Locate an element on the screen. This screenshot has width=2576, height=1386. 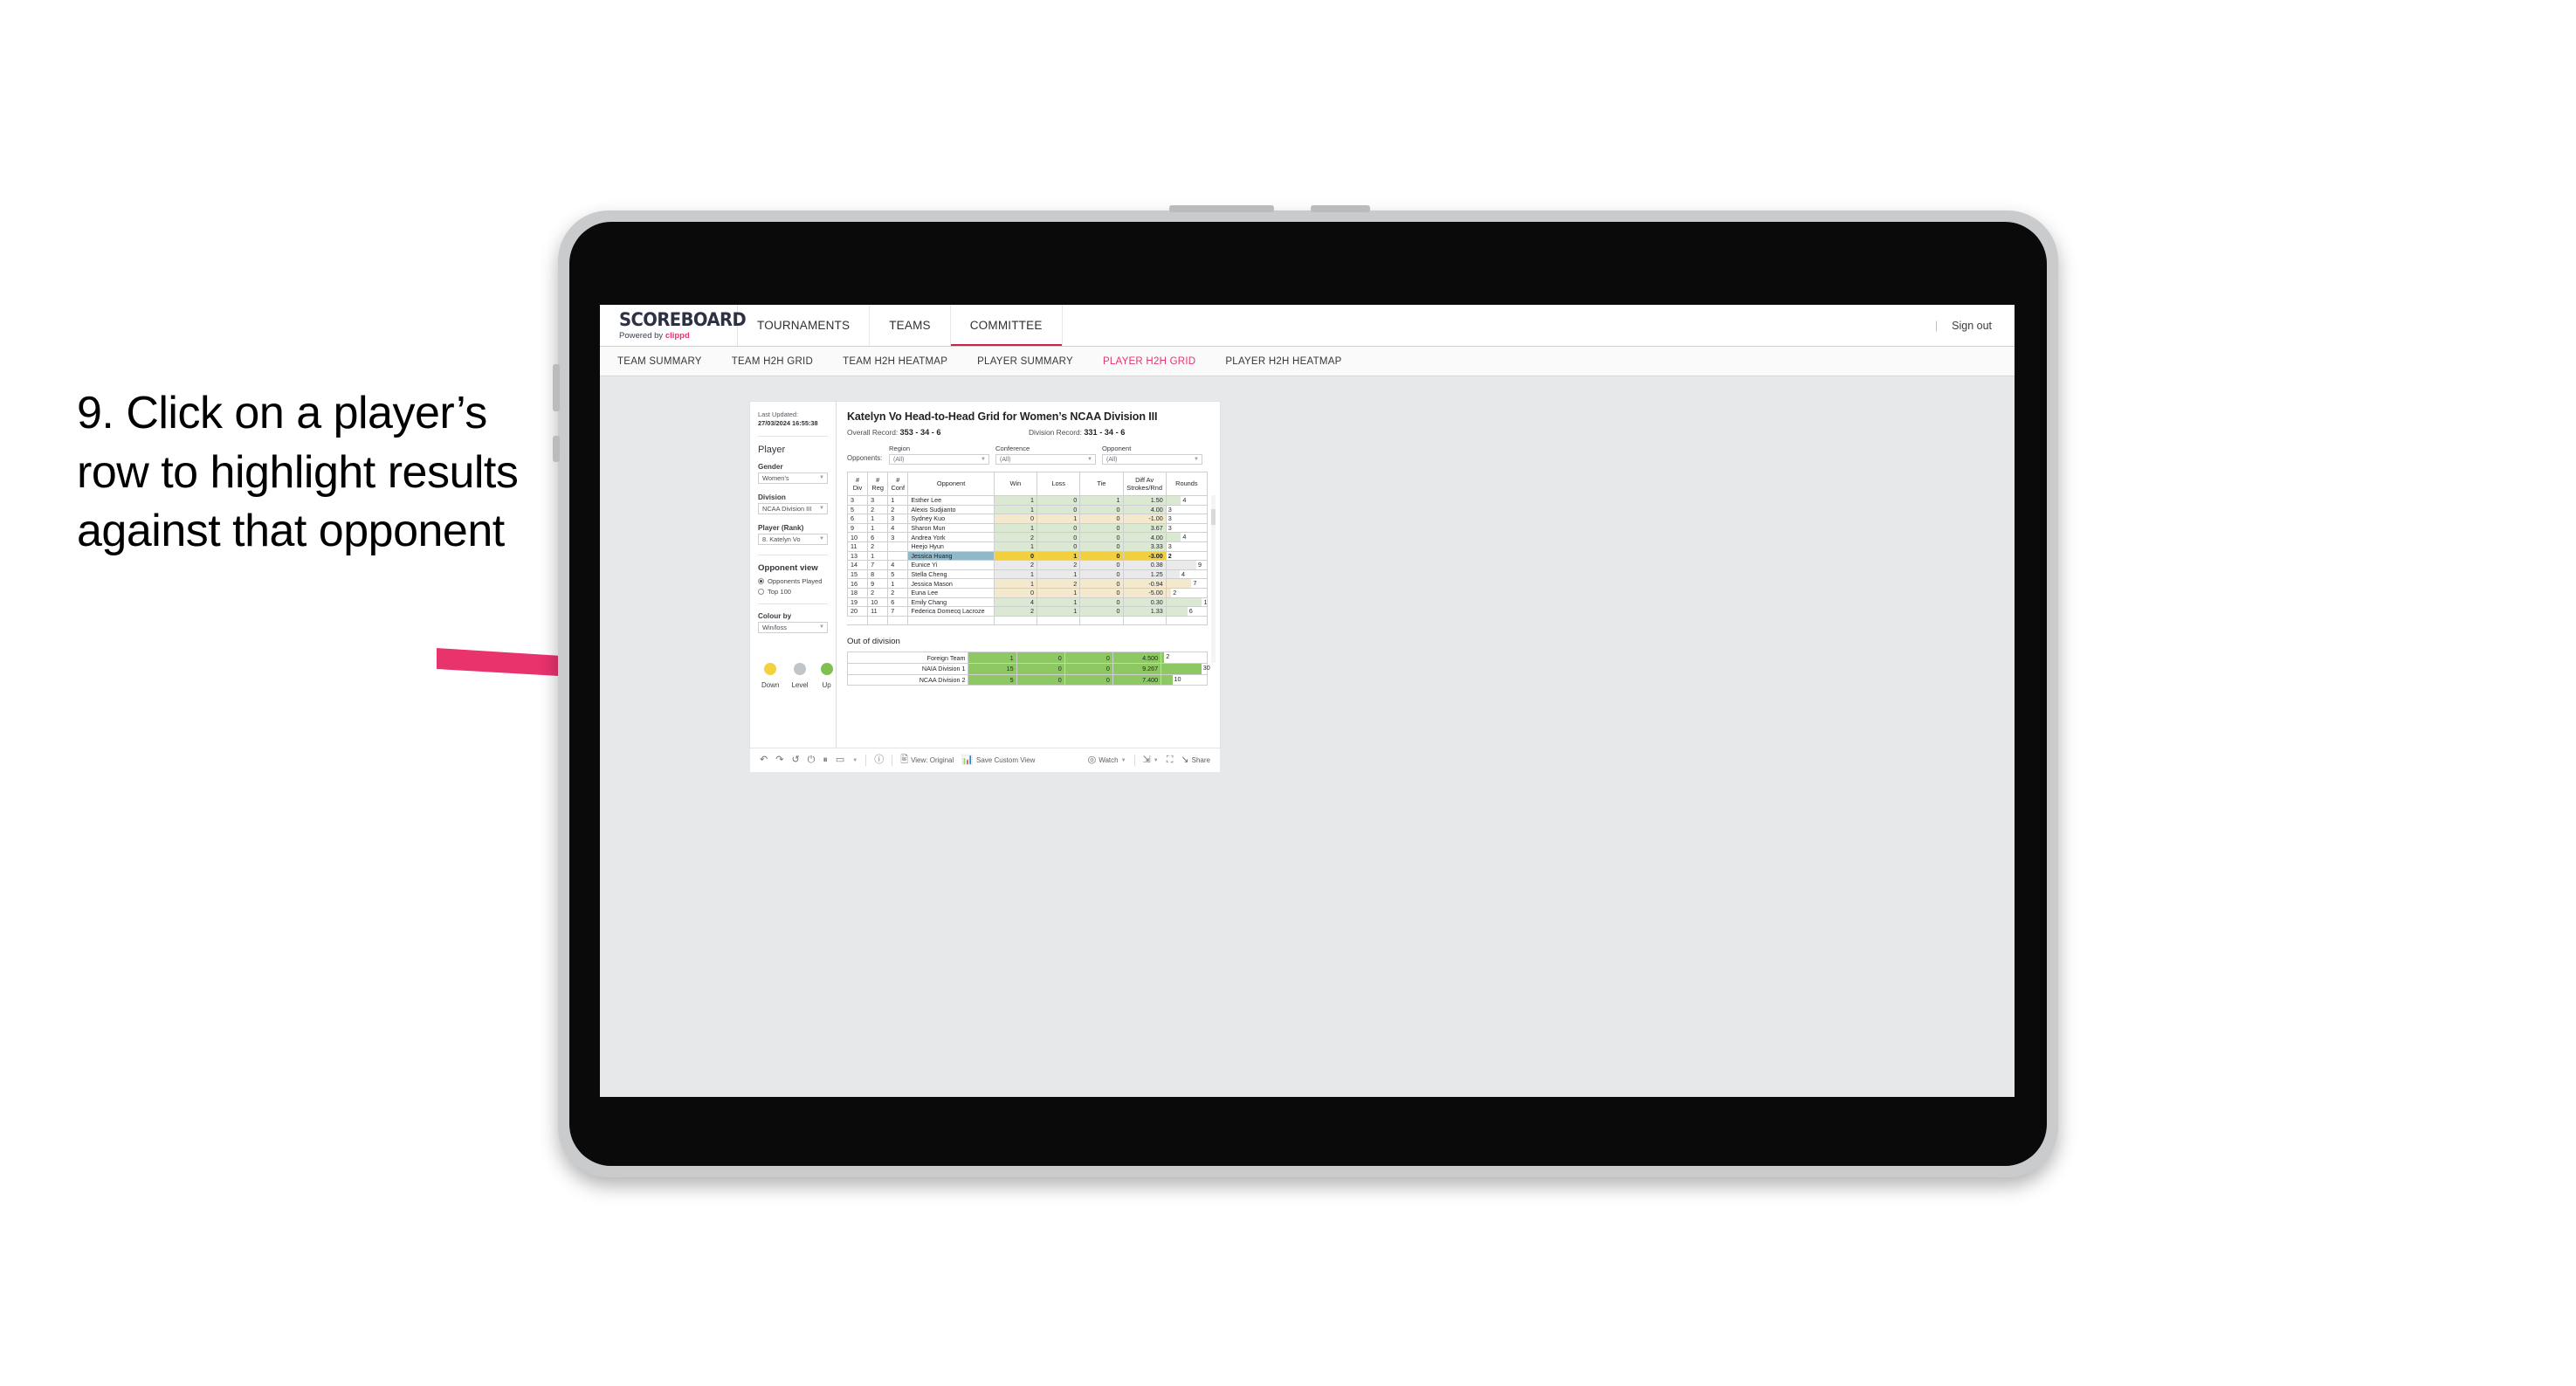
gender-select: Women’s ▼ is located at coordinates (793, 478).